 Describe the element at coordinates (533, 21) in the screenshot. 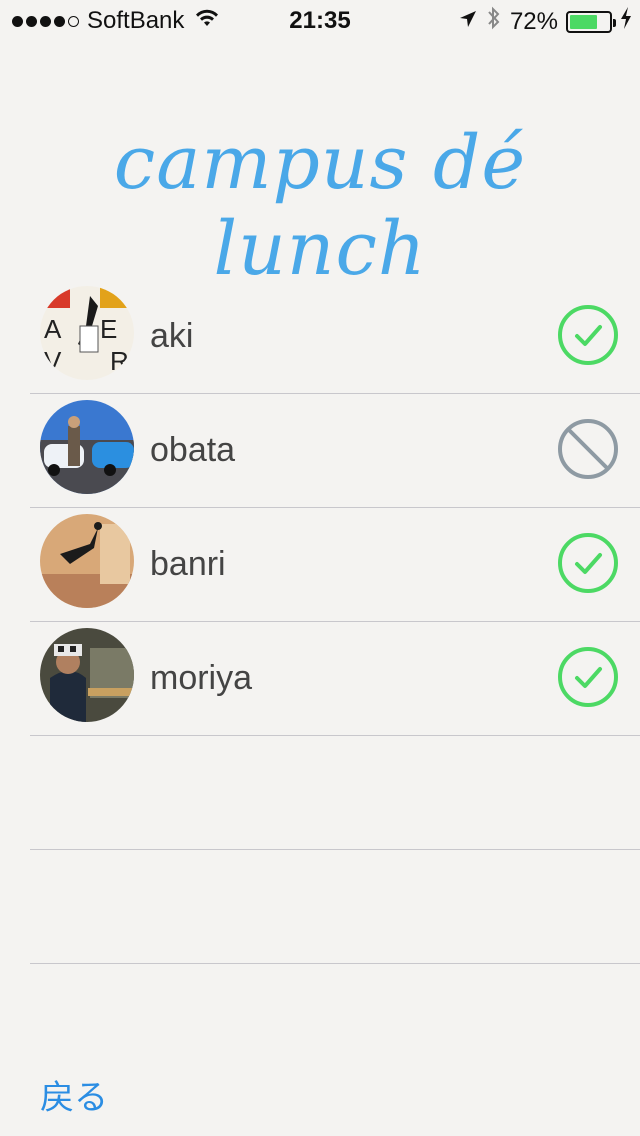

I see `battery-percent: 72%` at that location.